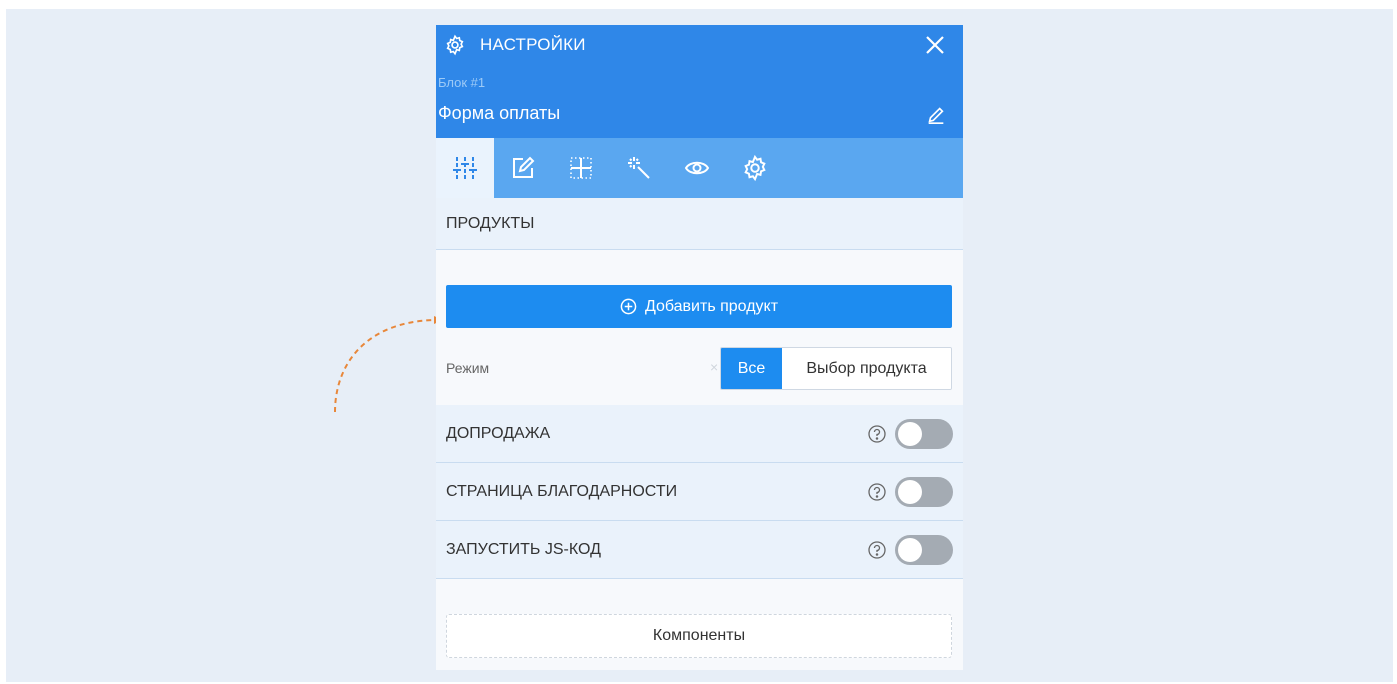 The height and width of the screenshot is (684, 1397). Describe the element at coordinates (628, 306) in the screenshot. I see `plus-circle-icon` at that location.